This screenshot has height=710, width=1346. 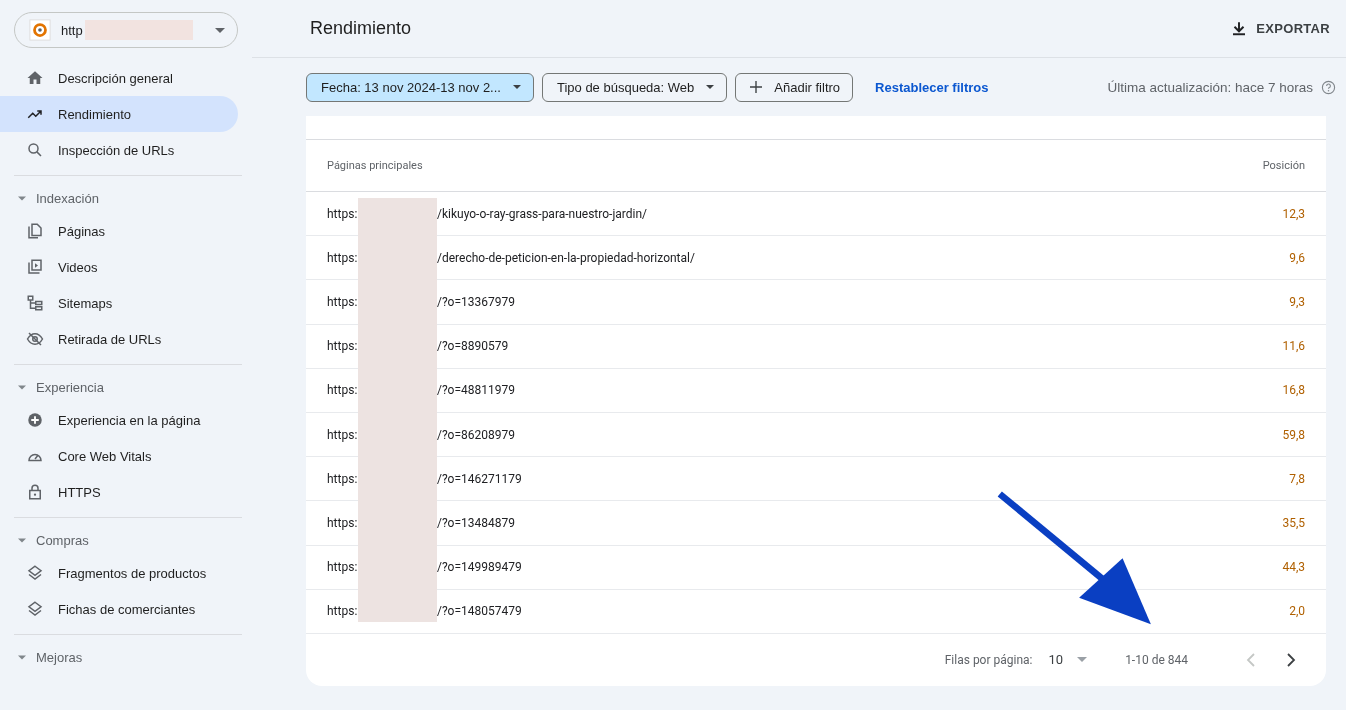 What do you see at coordinates (119, 231) in the screenshot?
I see `sidebar-item: Páginas` at bounding box center [119, 231].